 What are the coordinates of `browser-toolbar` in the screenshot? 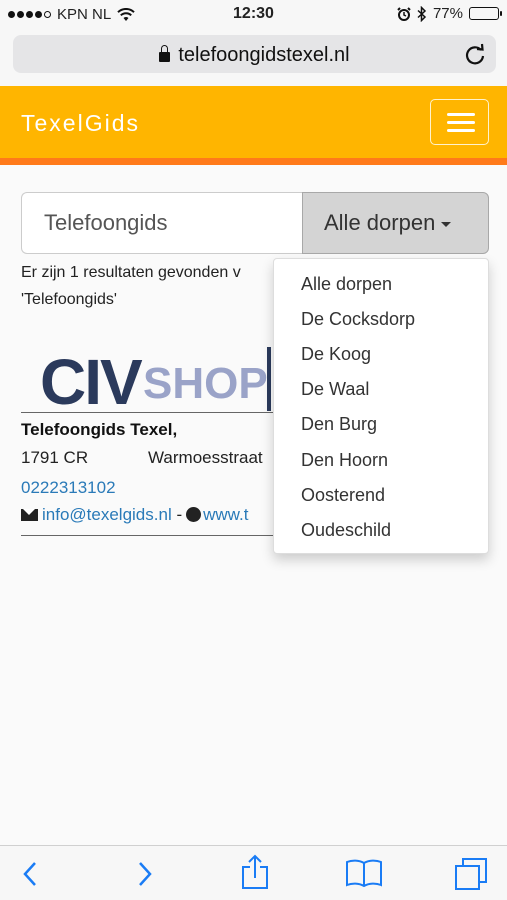 It's located at (253, 872).